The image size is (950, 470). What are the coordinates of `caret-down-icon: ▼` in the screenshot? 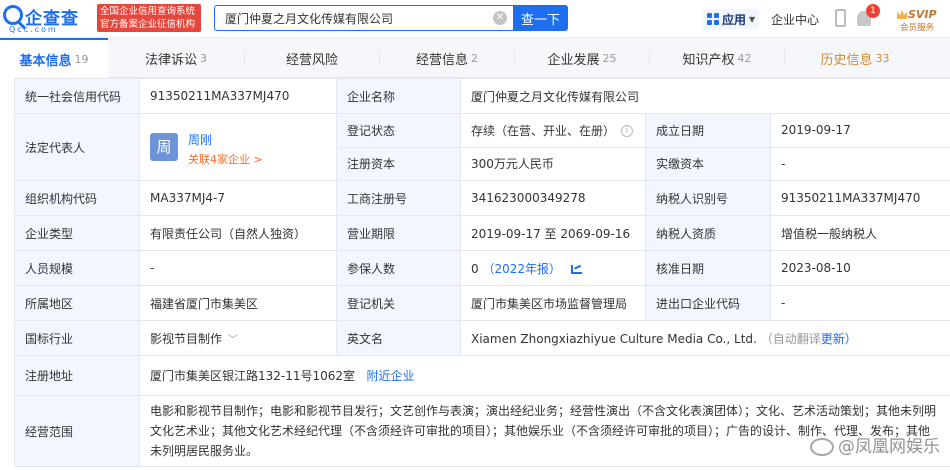 It's located at (752, 19).